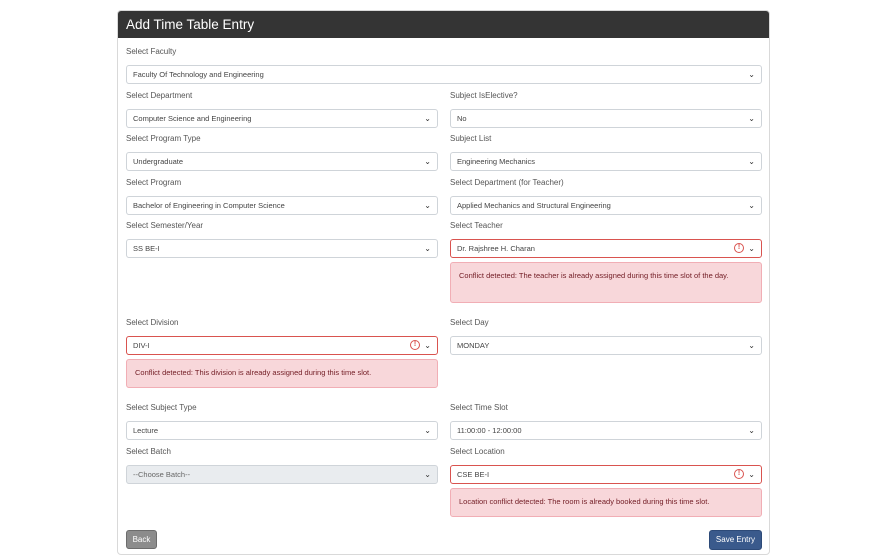 This screenshot has height=555, width=889. What do you see at coordinates (471, 138) in the screenshot?
I see `subject-list-label: Subject List` at bounding box center [471, 138].